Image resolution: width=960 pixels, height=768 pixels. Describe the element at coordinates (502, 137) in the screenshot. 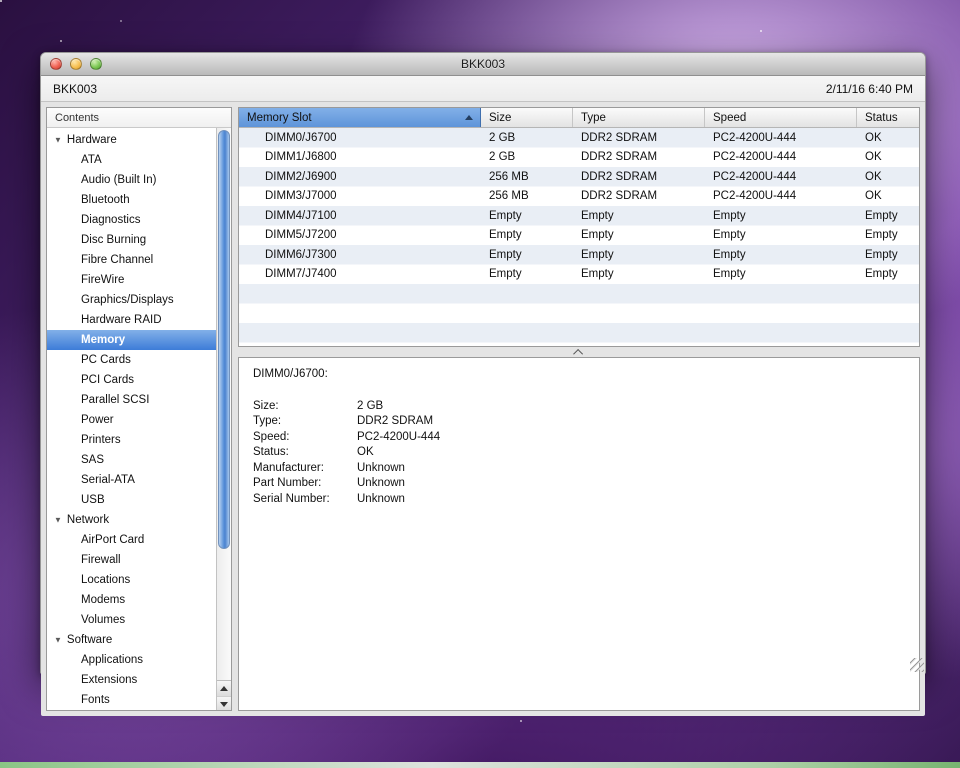

I see `table-cell: 2 GB` at that location.